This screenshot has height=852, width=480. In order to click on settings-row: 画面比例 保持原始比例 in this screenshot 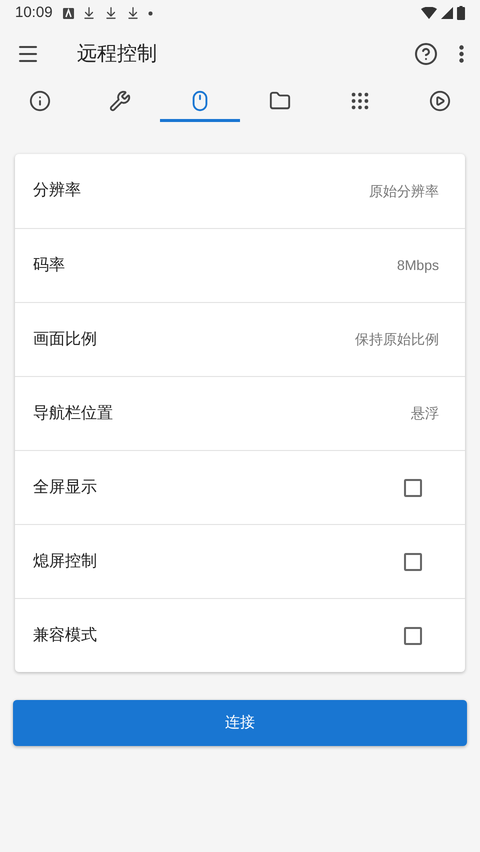, I will do `click(240, 339)`.